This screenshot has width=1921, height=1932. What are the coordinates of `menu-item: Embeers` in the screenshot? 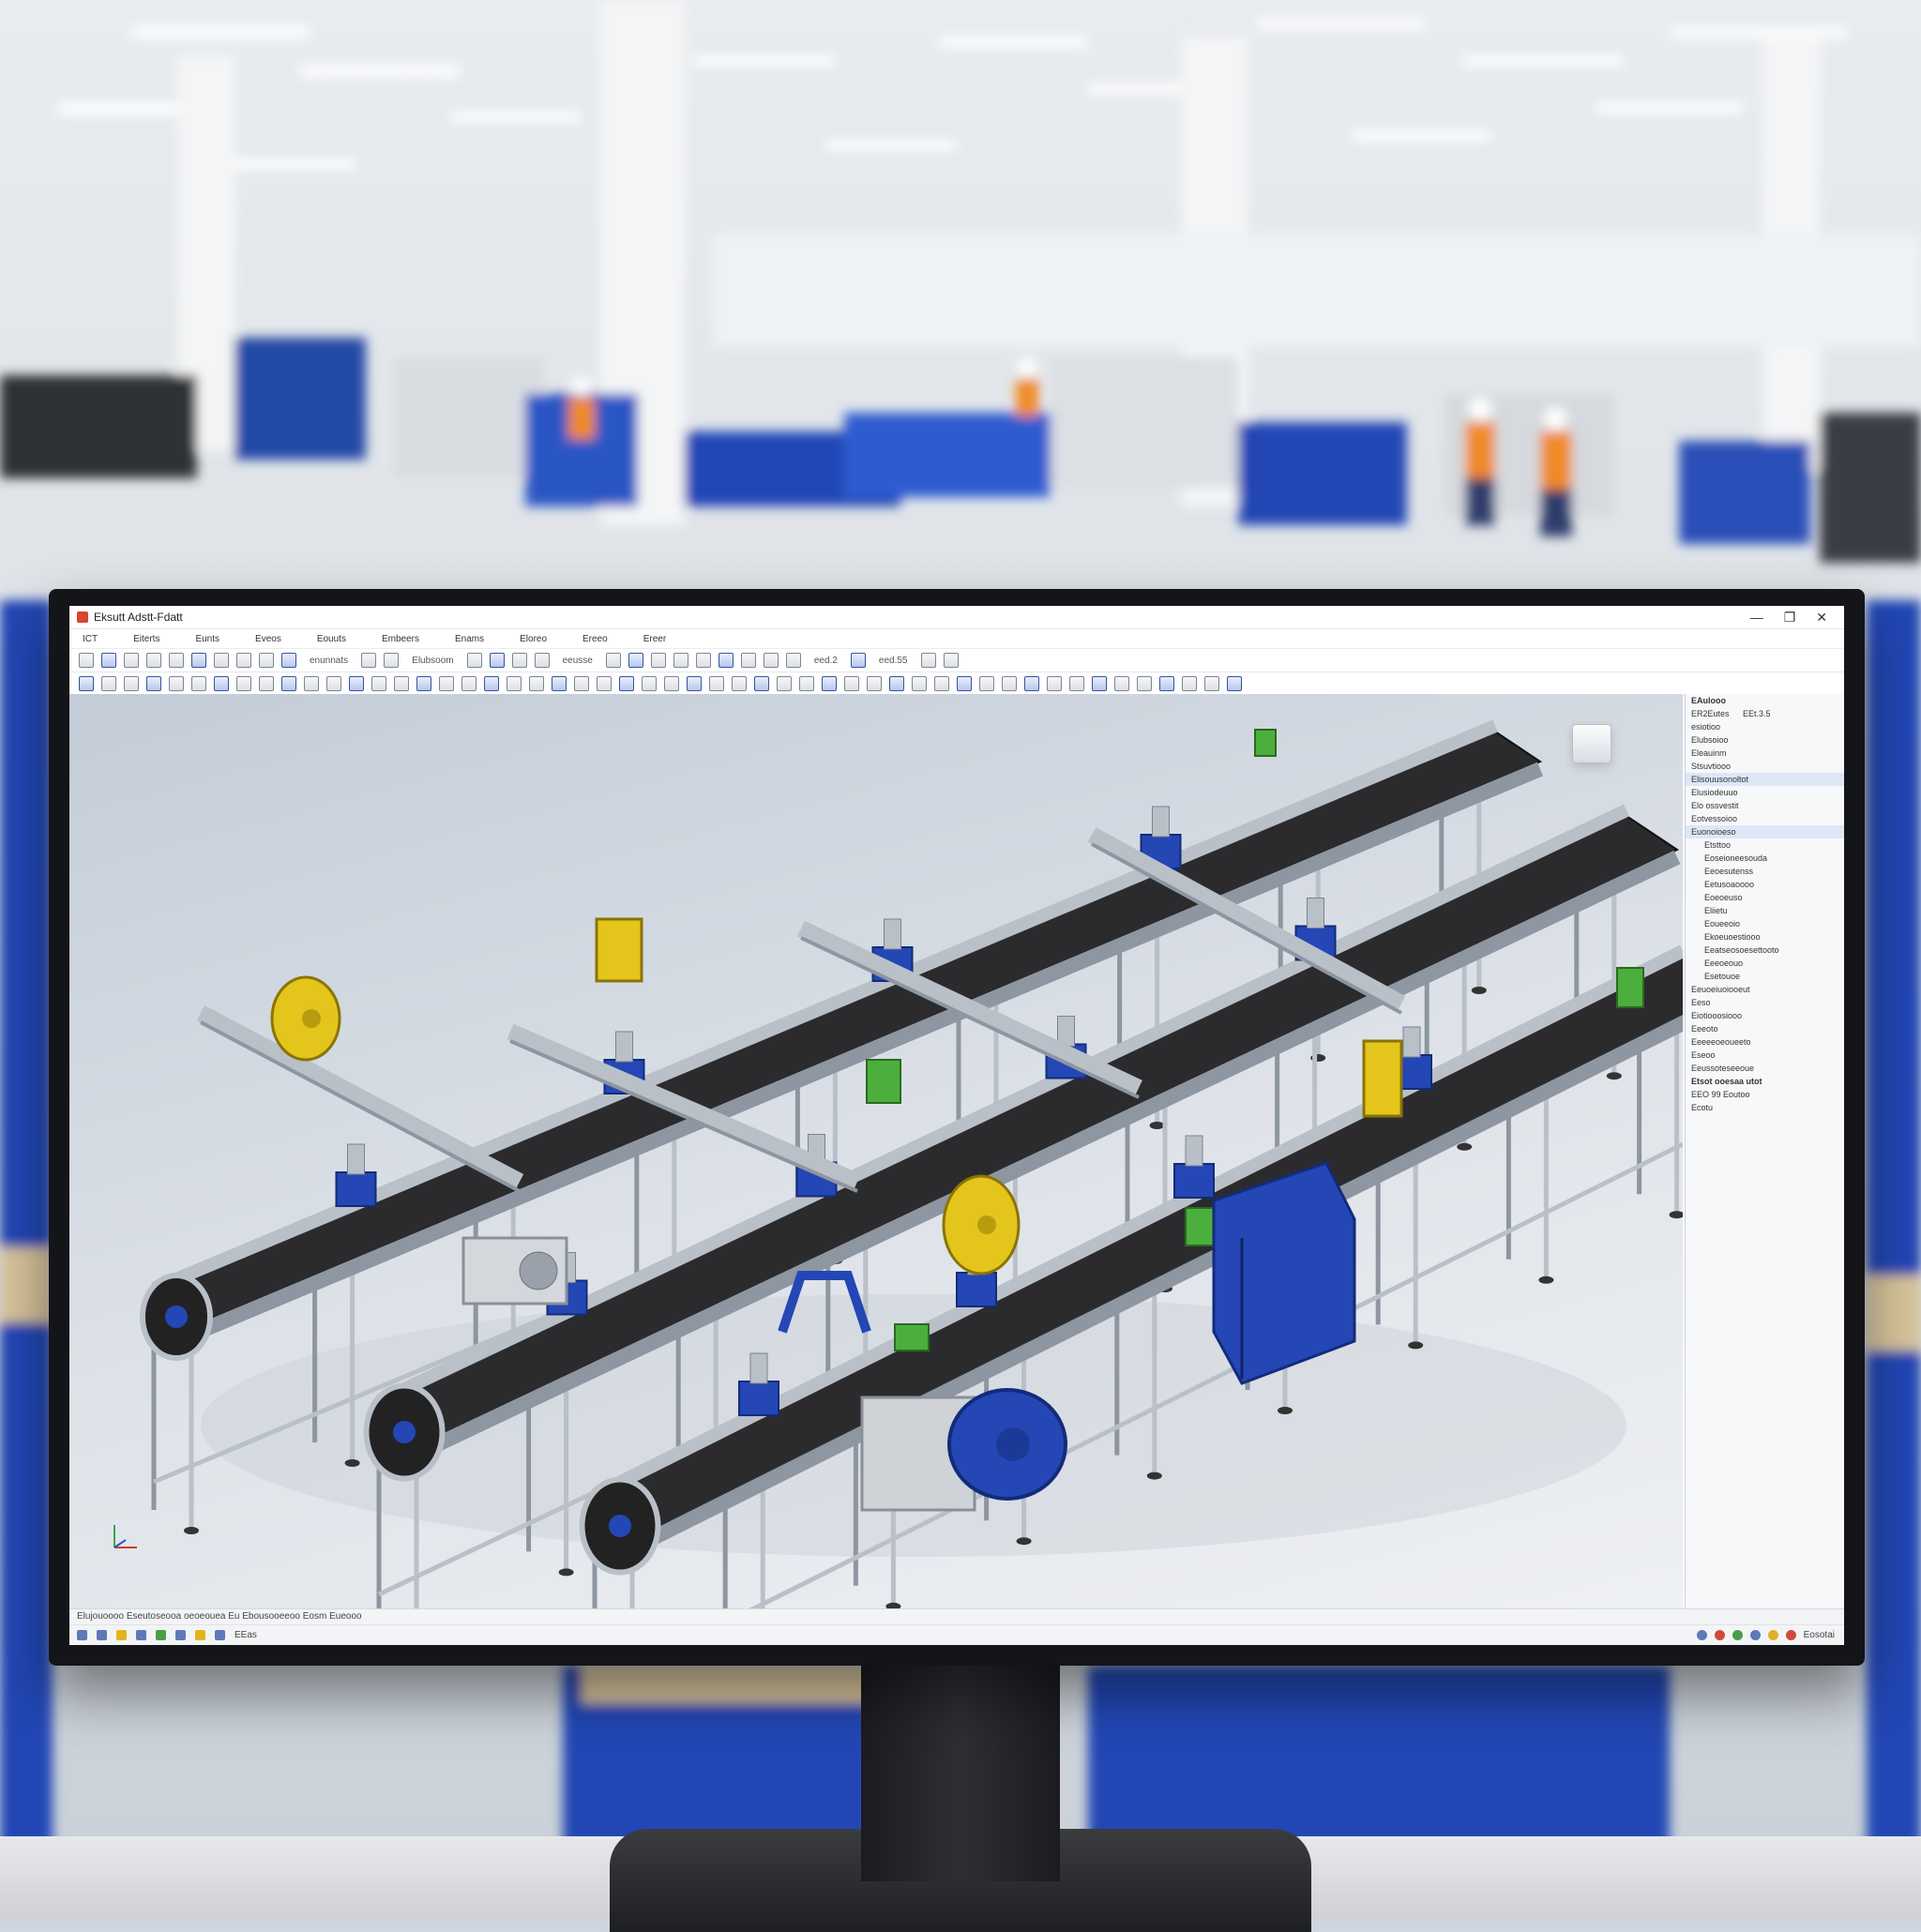 It's located at (400, 639).